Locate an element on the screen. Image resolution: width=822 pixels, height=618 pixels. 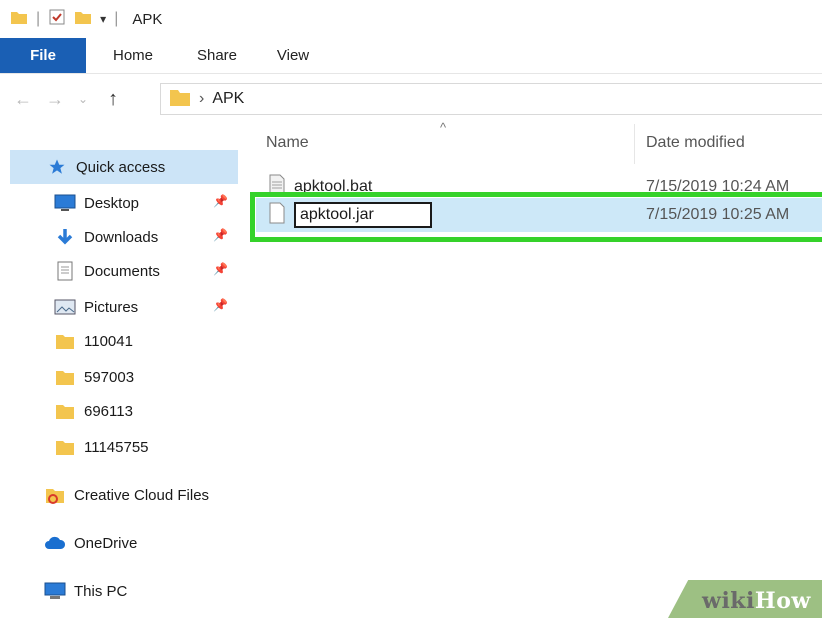
nav-item-label: Quick access is located at coordinates (121, 167).